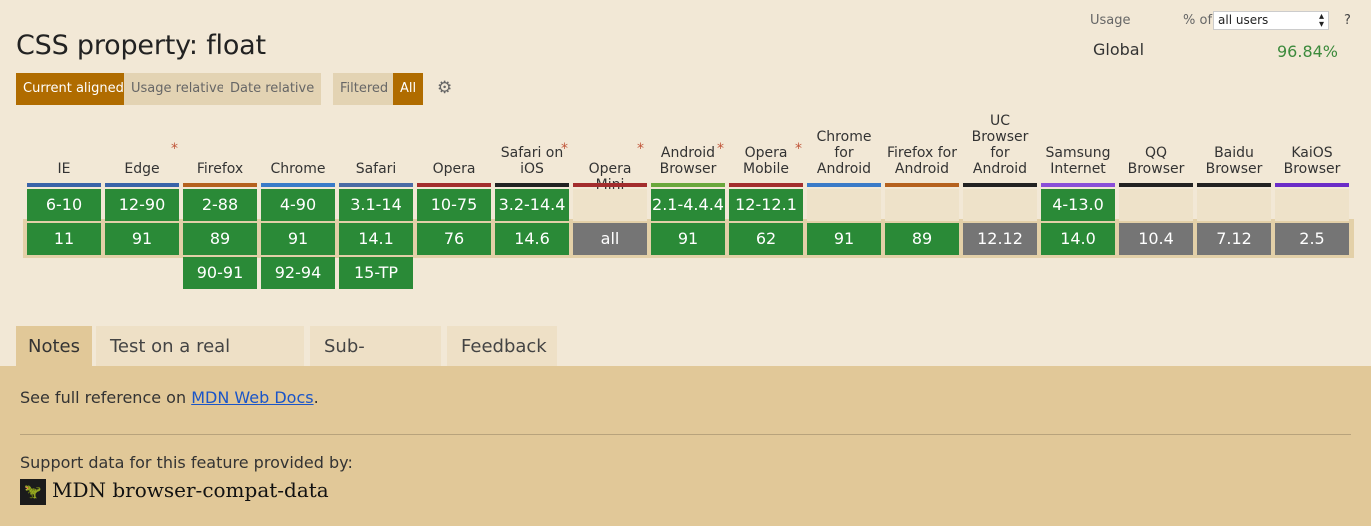 Image resolution: width=1371 pixels, height=526 pixels. I want to click on usage-relative-button: Usage relative, so click(178, 89).